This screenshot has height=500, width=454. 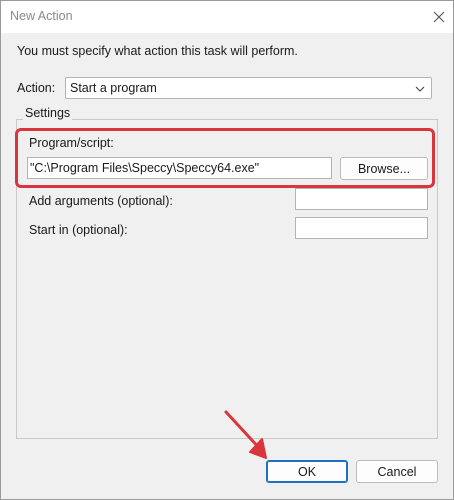 What do you see at coordinates (101, 201) in the screenshot?
I see `add-arguments-label: Add arguments (optional):` at bounding box center [101, 201].